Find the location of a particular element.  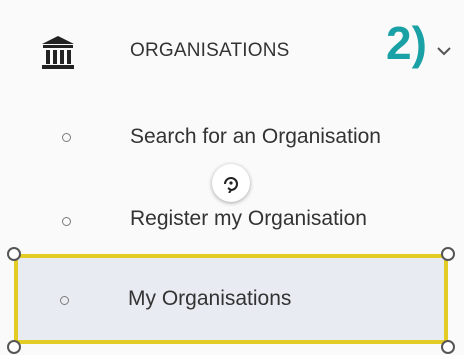

rotate-handle-button is located at coordinates (231, 183).